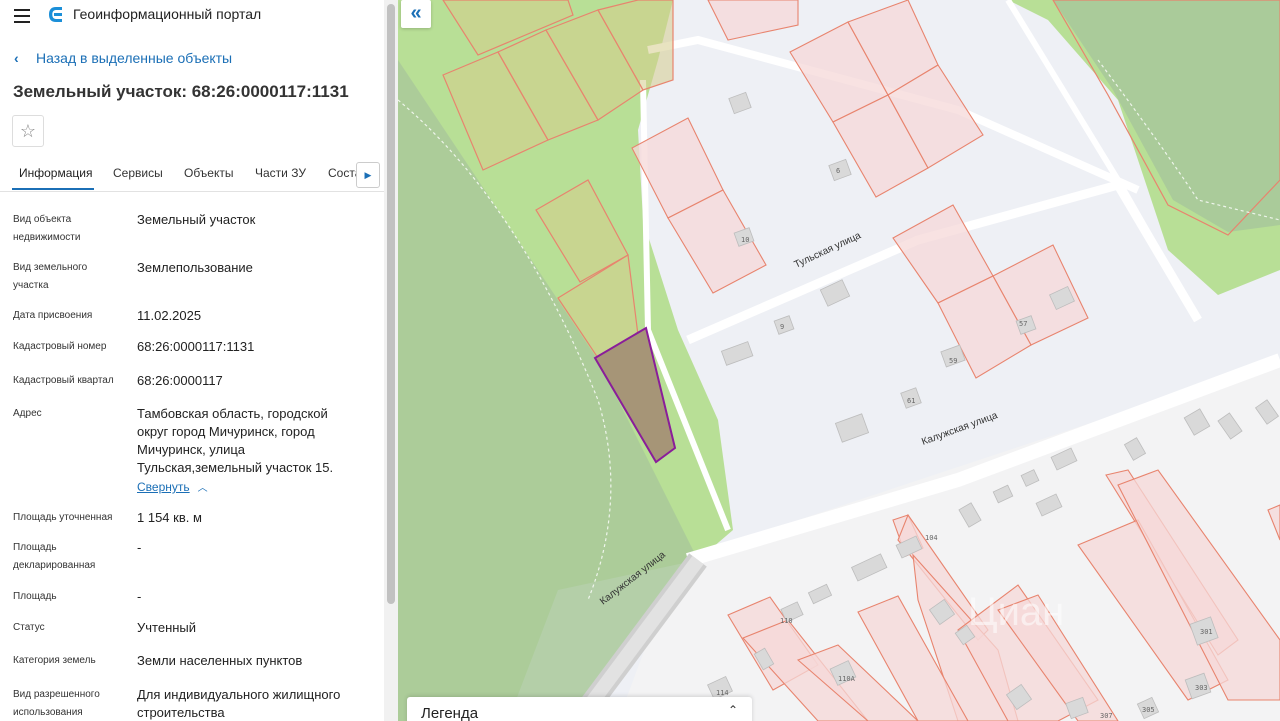  I want to click on geoportal-logo, so click(55, 14).